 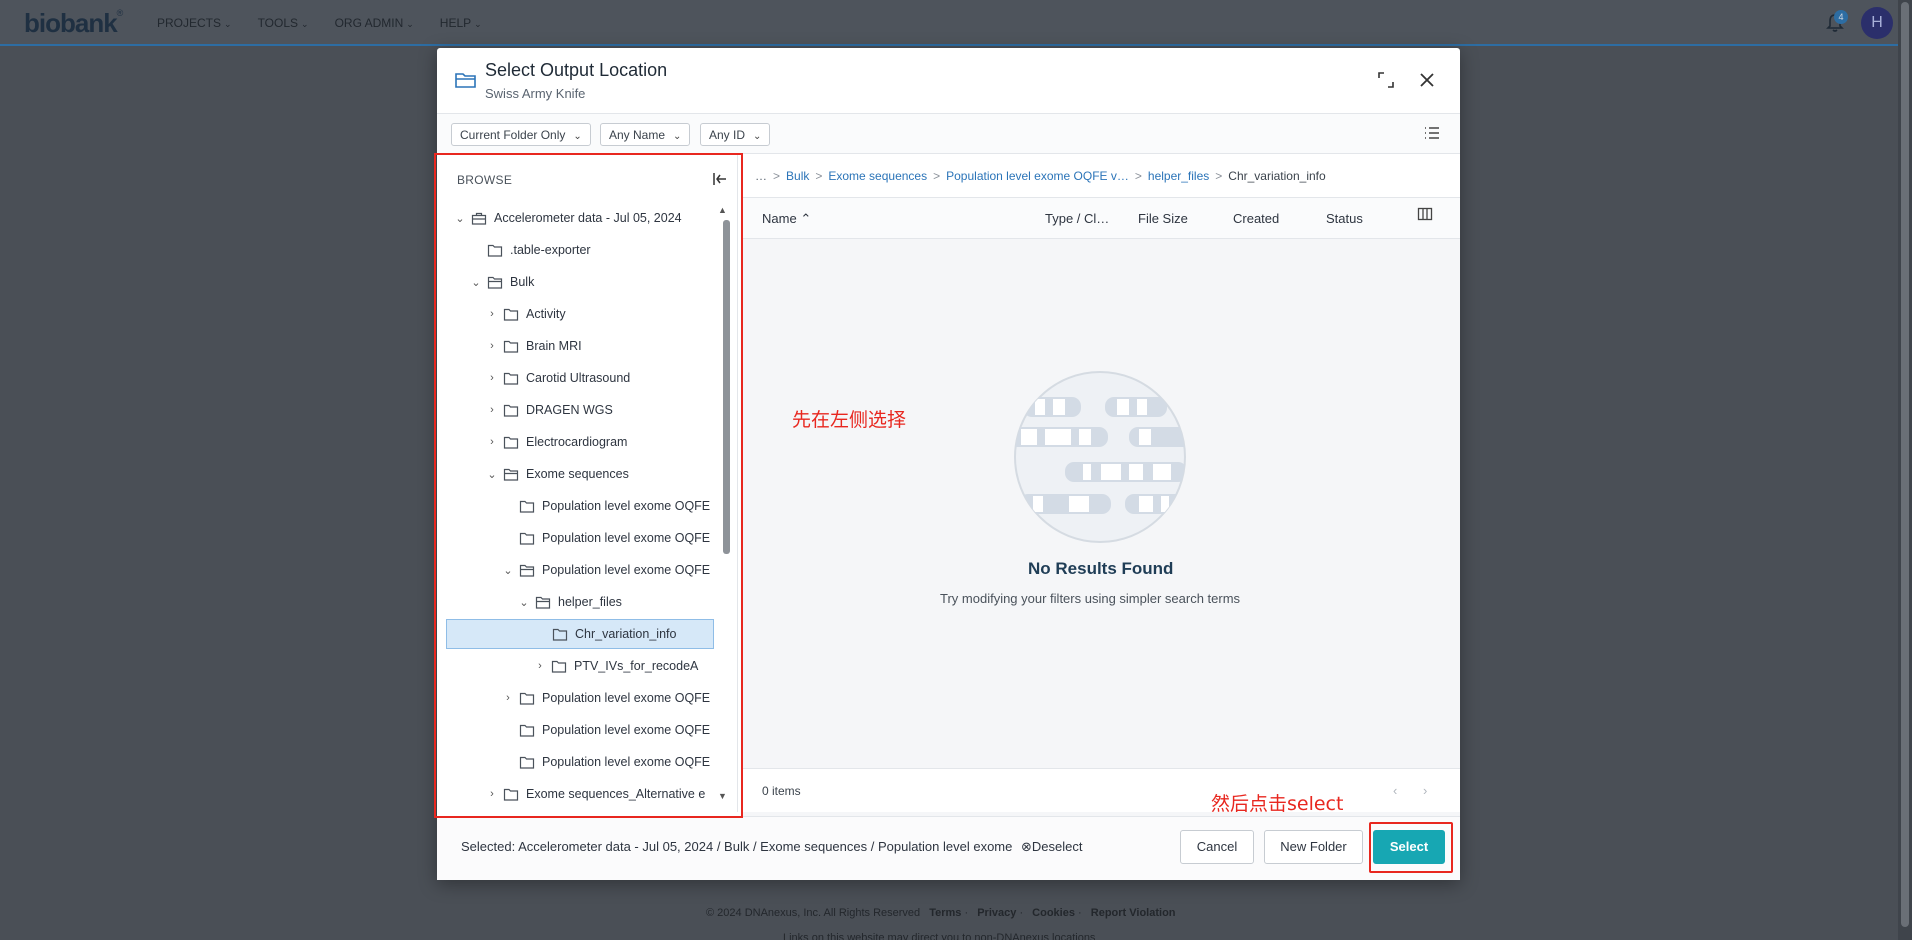 What do you see at coordinates (1411, 847) in the screenshot?
I see `annotation-box-select` at bounding box center [1411, 847].